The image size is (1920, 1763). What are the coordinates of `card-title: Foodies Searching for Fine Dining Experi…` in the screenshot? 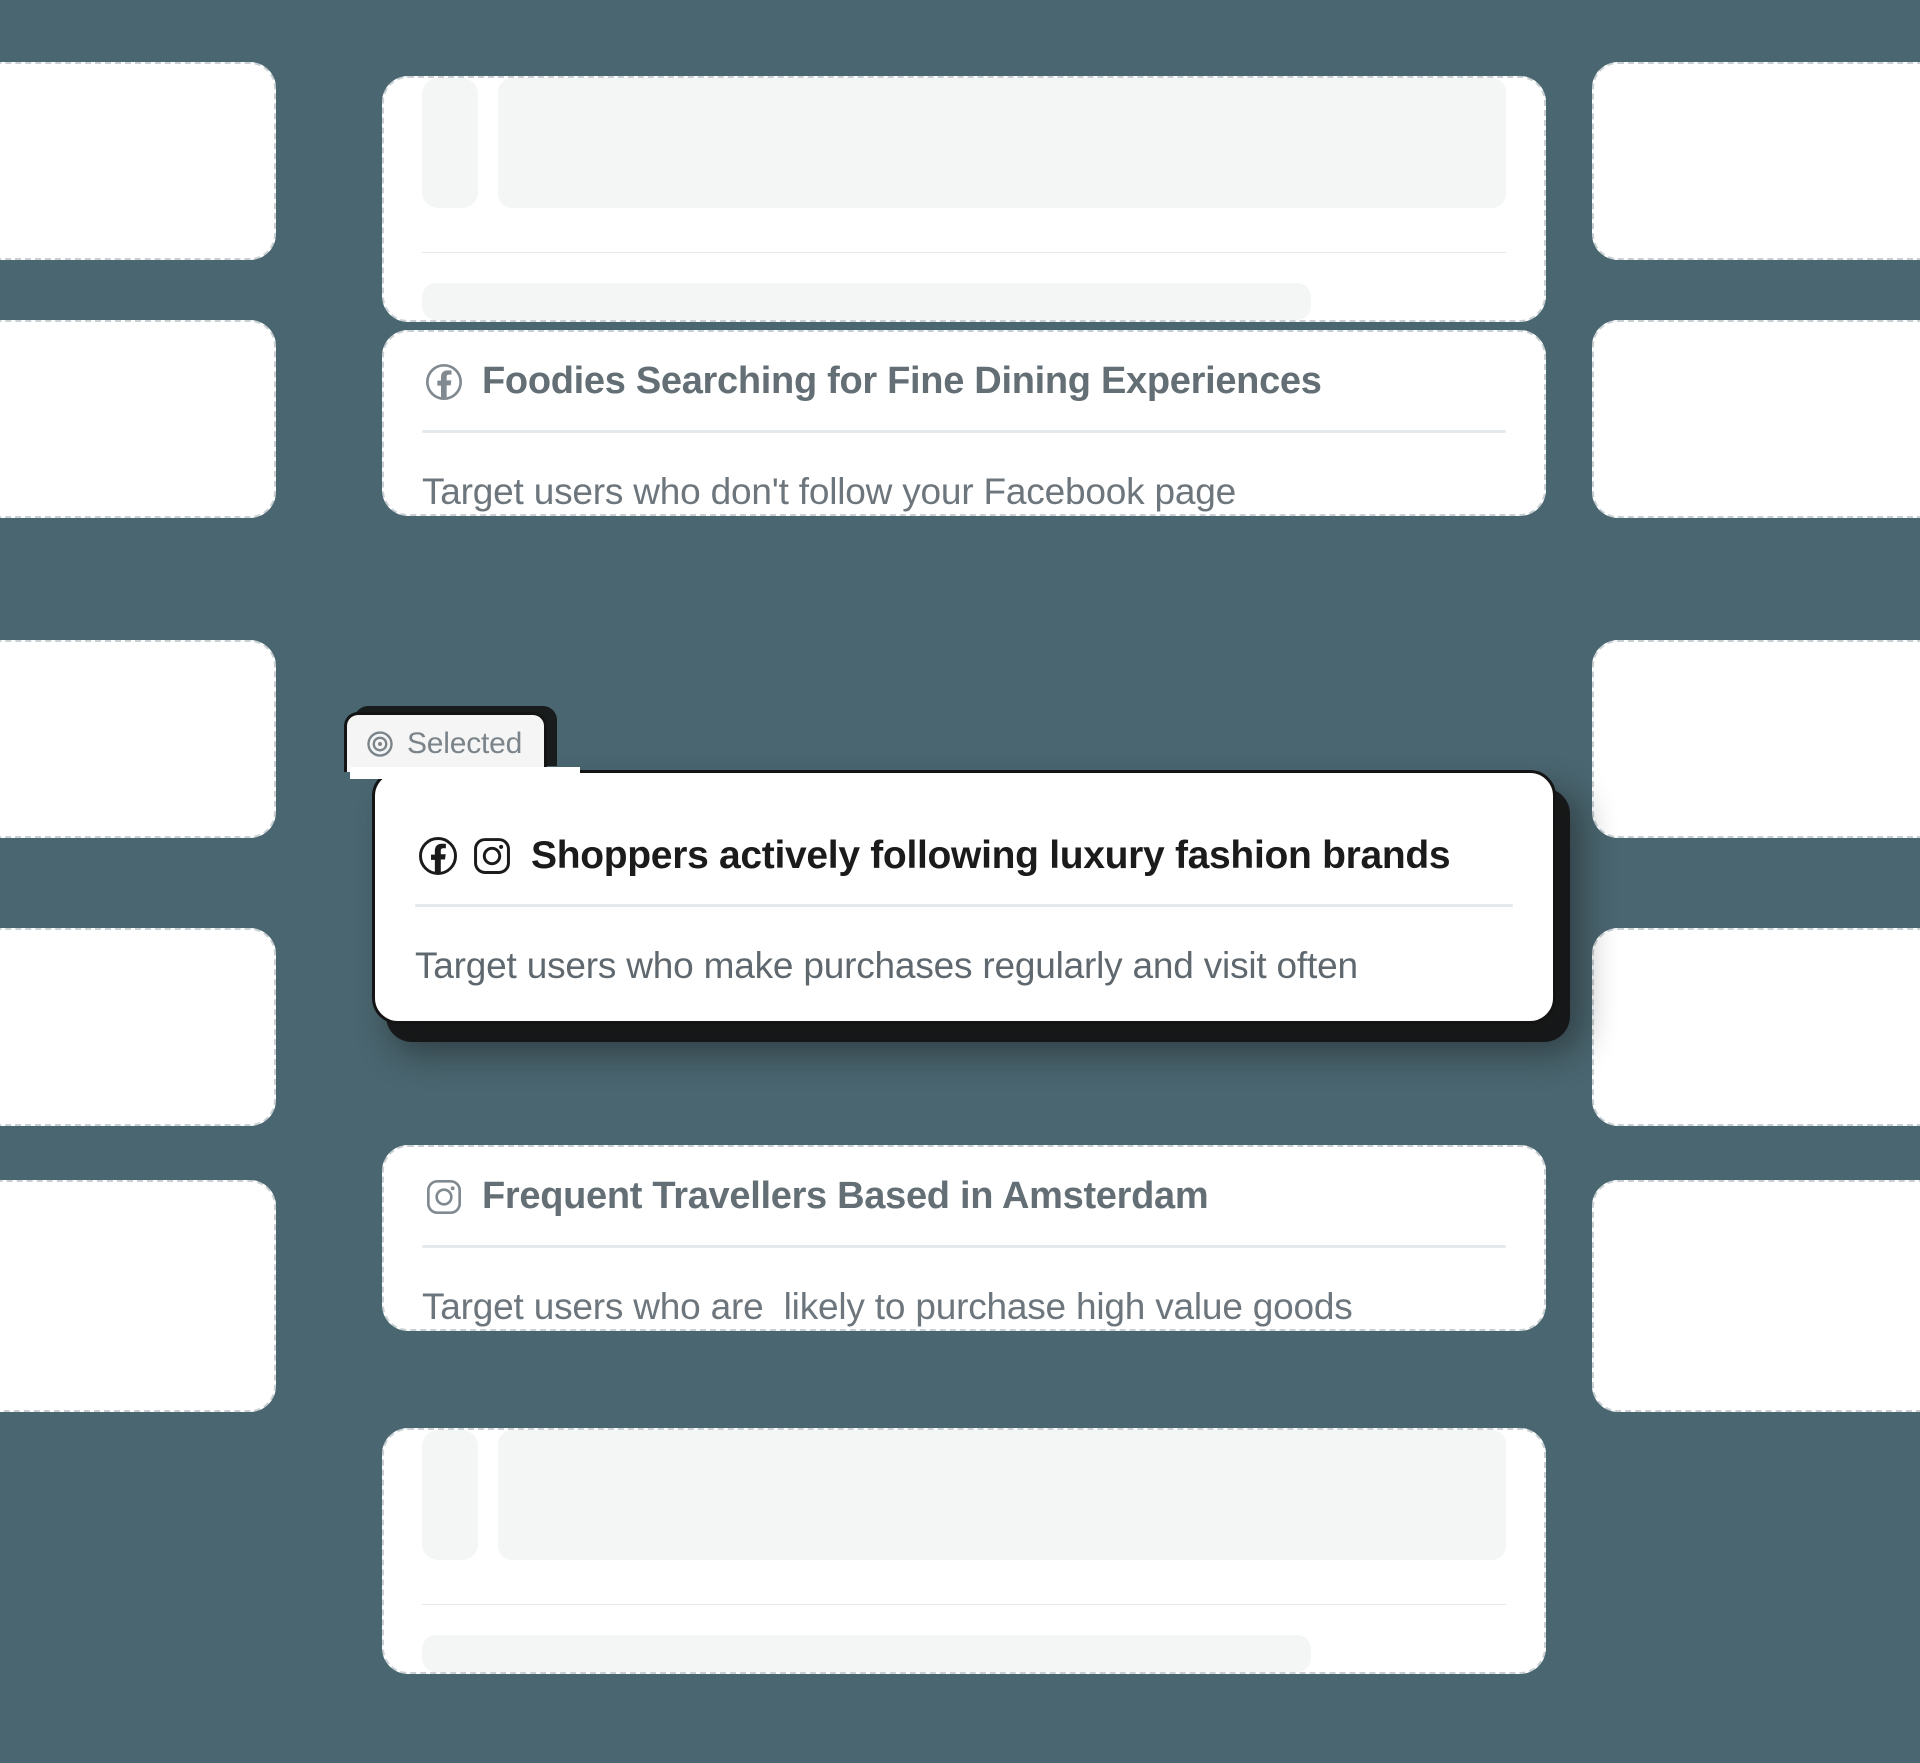 It's located at (902, 381).